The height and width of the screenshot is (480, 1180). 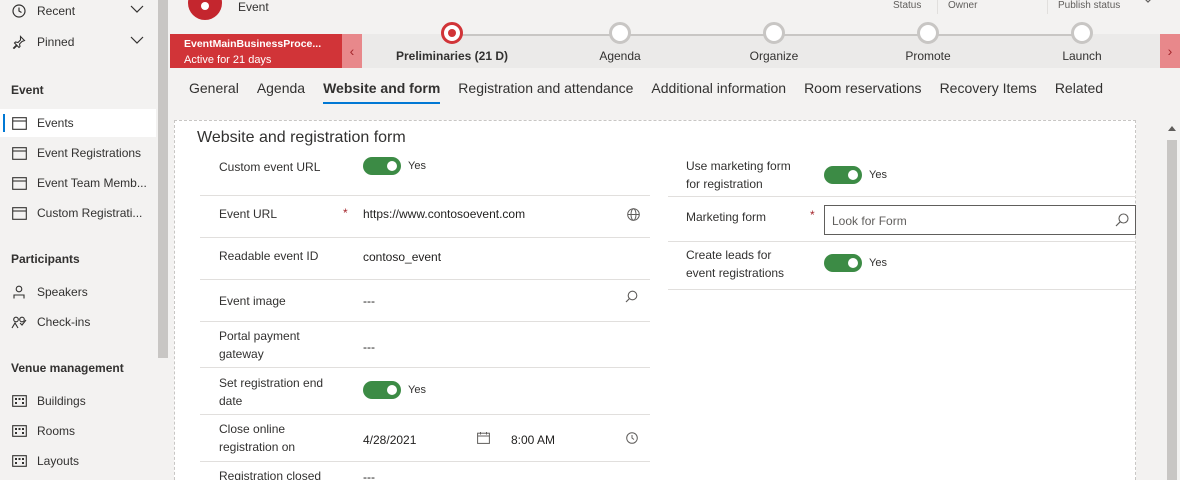 What do you see at coordinates (402, 257) in the screenshot?
I see `readable-event-id-input: contoso_event` at bounding box center [402, 257].